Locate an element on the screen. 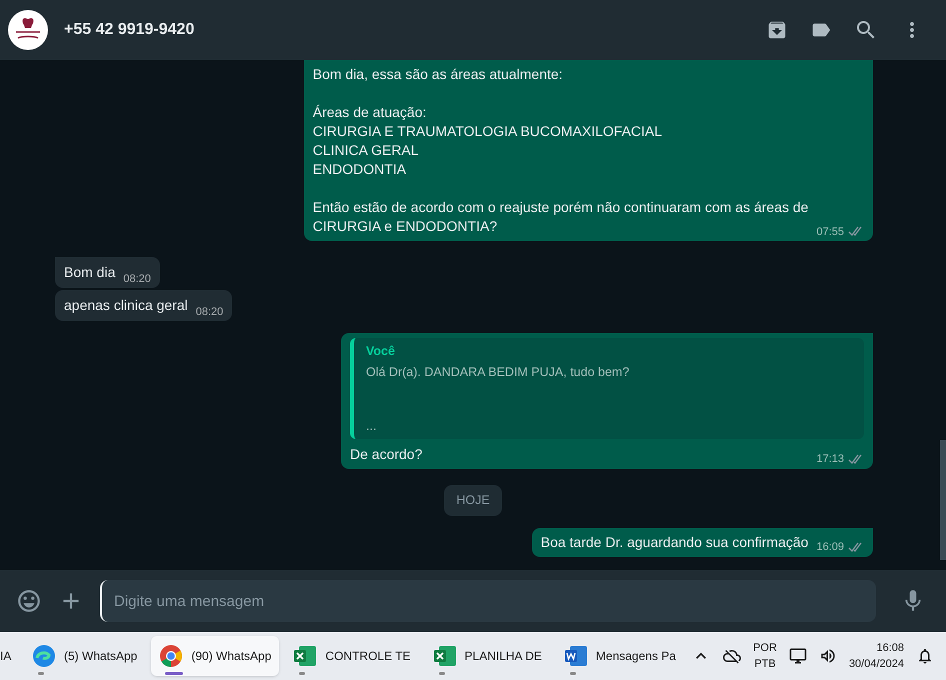  quote-author: Você is located at coordinates (381, 351).